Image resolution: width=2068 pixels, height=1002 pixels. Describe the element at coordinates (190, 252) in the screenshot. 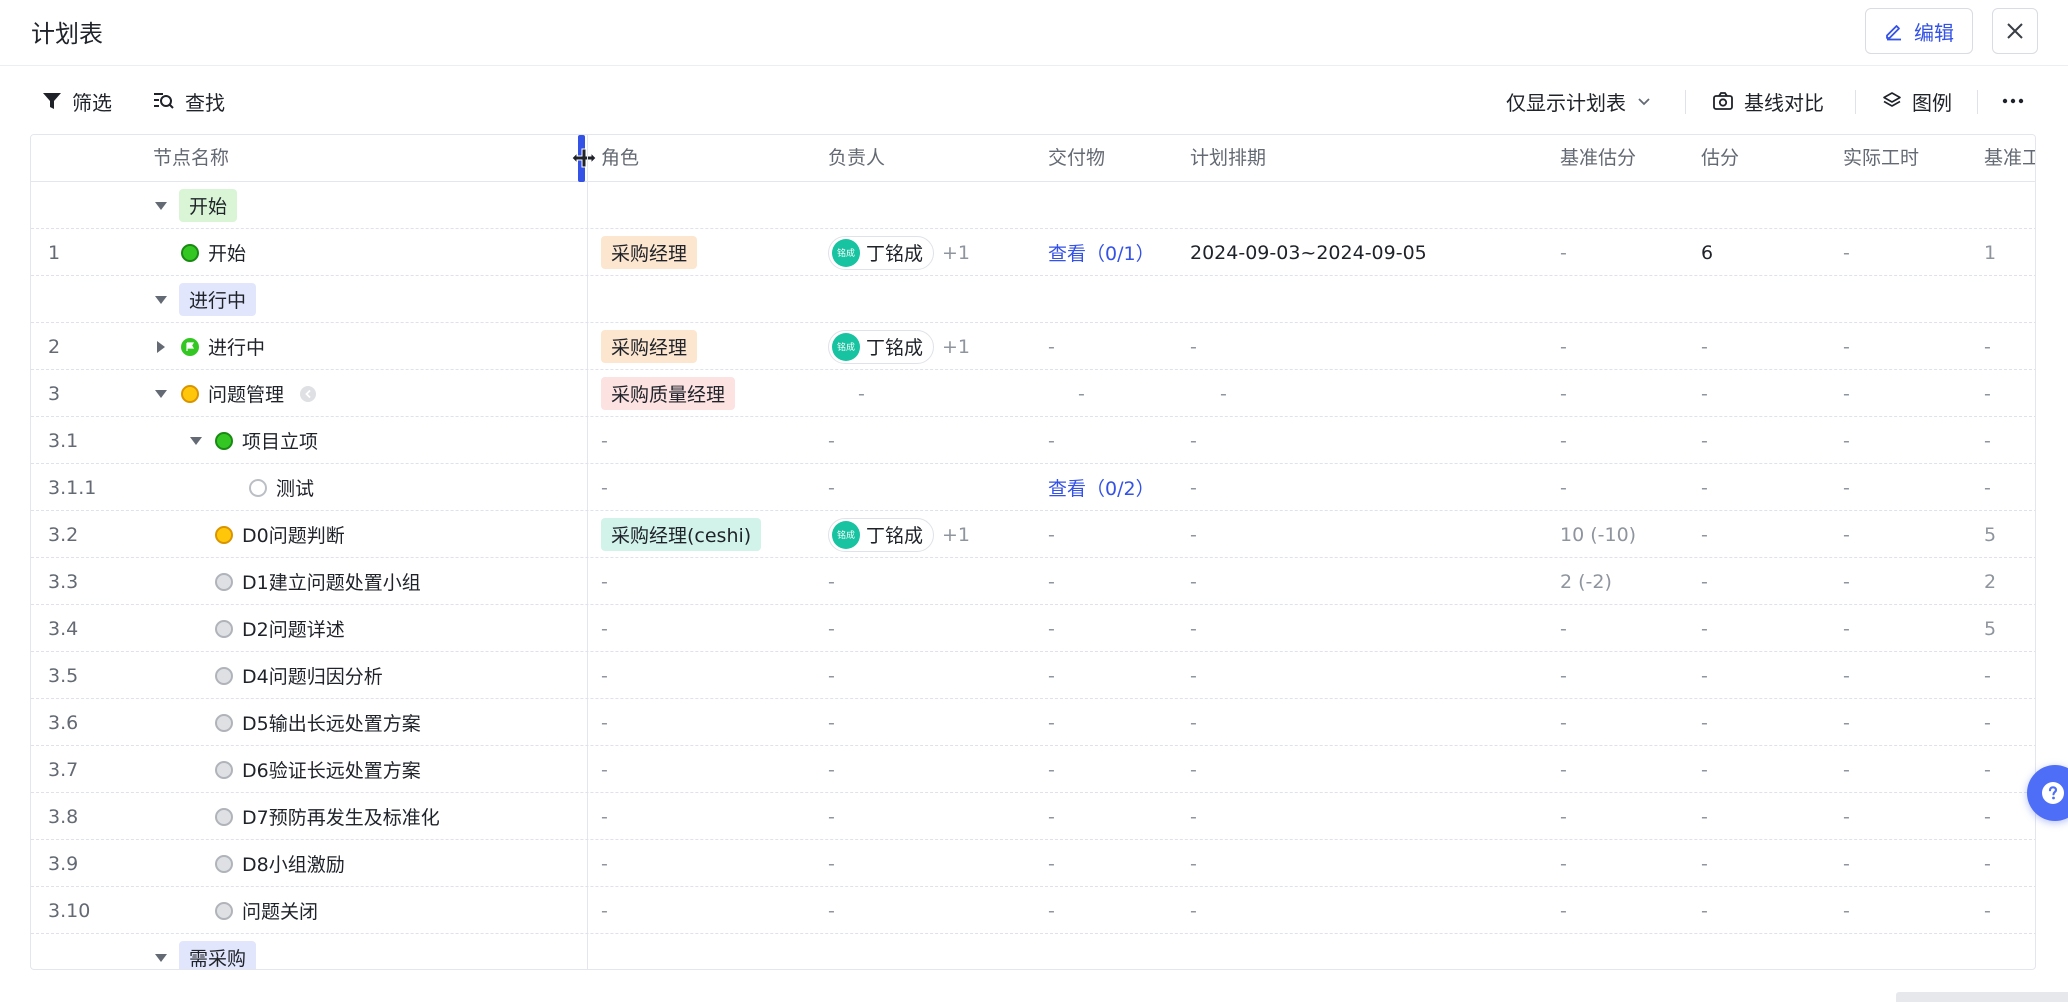

I see `status-done-icon` at that location.